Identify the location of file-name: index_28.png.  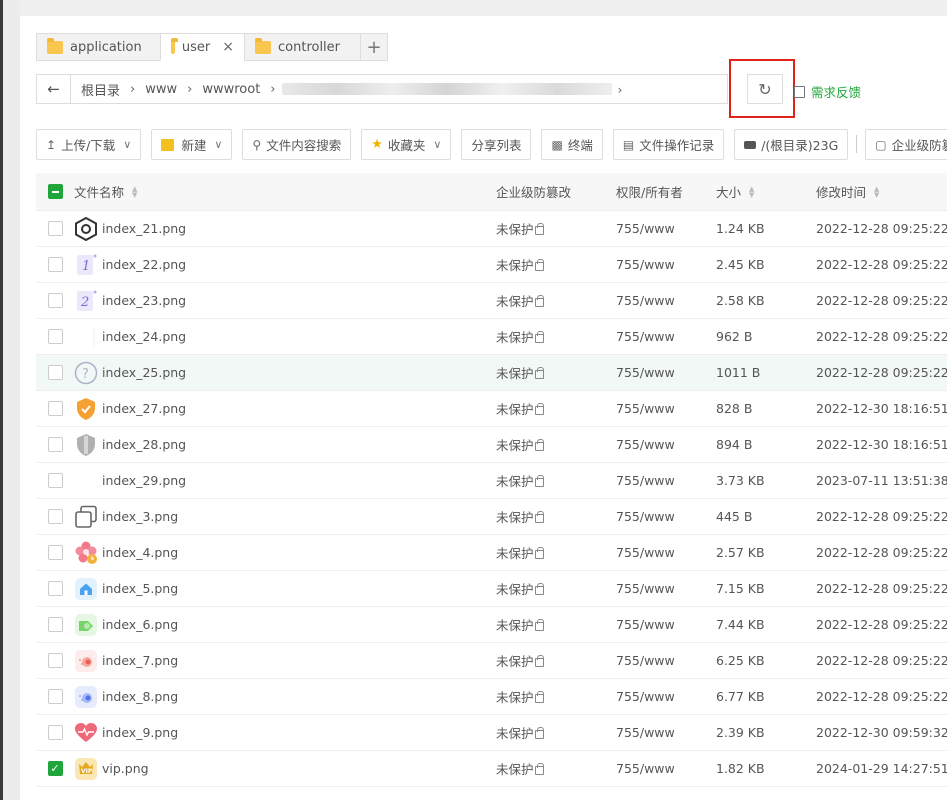
(144, 444).